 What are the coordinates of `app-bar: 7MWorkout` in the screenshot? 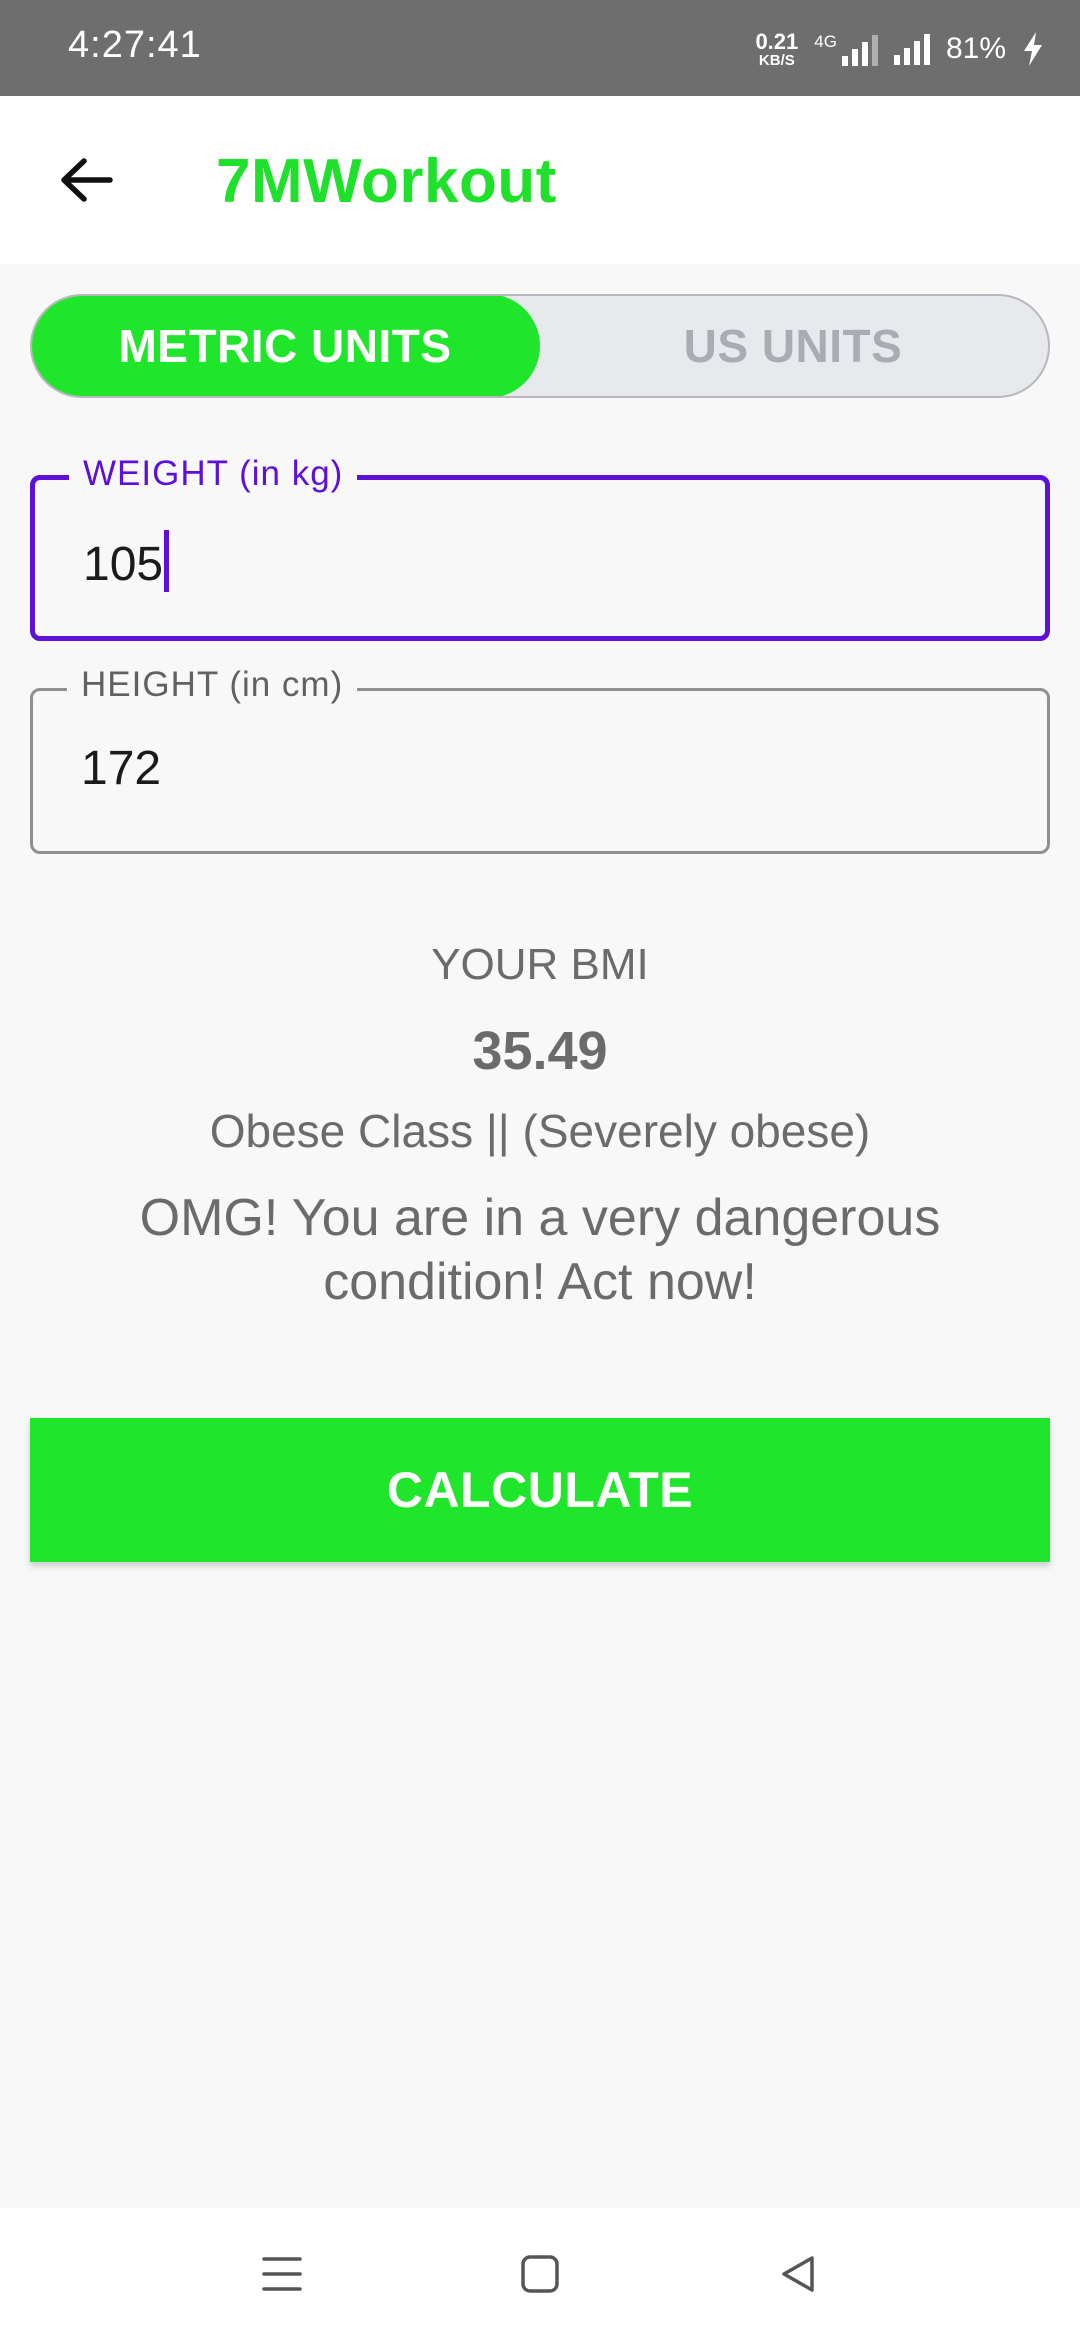 It's located at (540, 180).